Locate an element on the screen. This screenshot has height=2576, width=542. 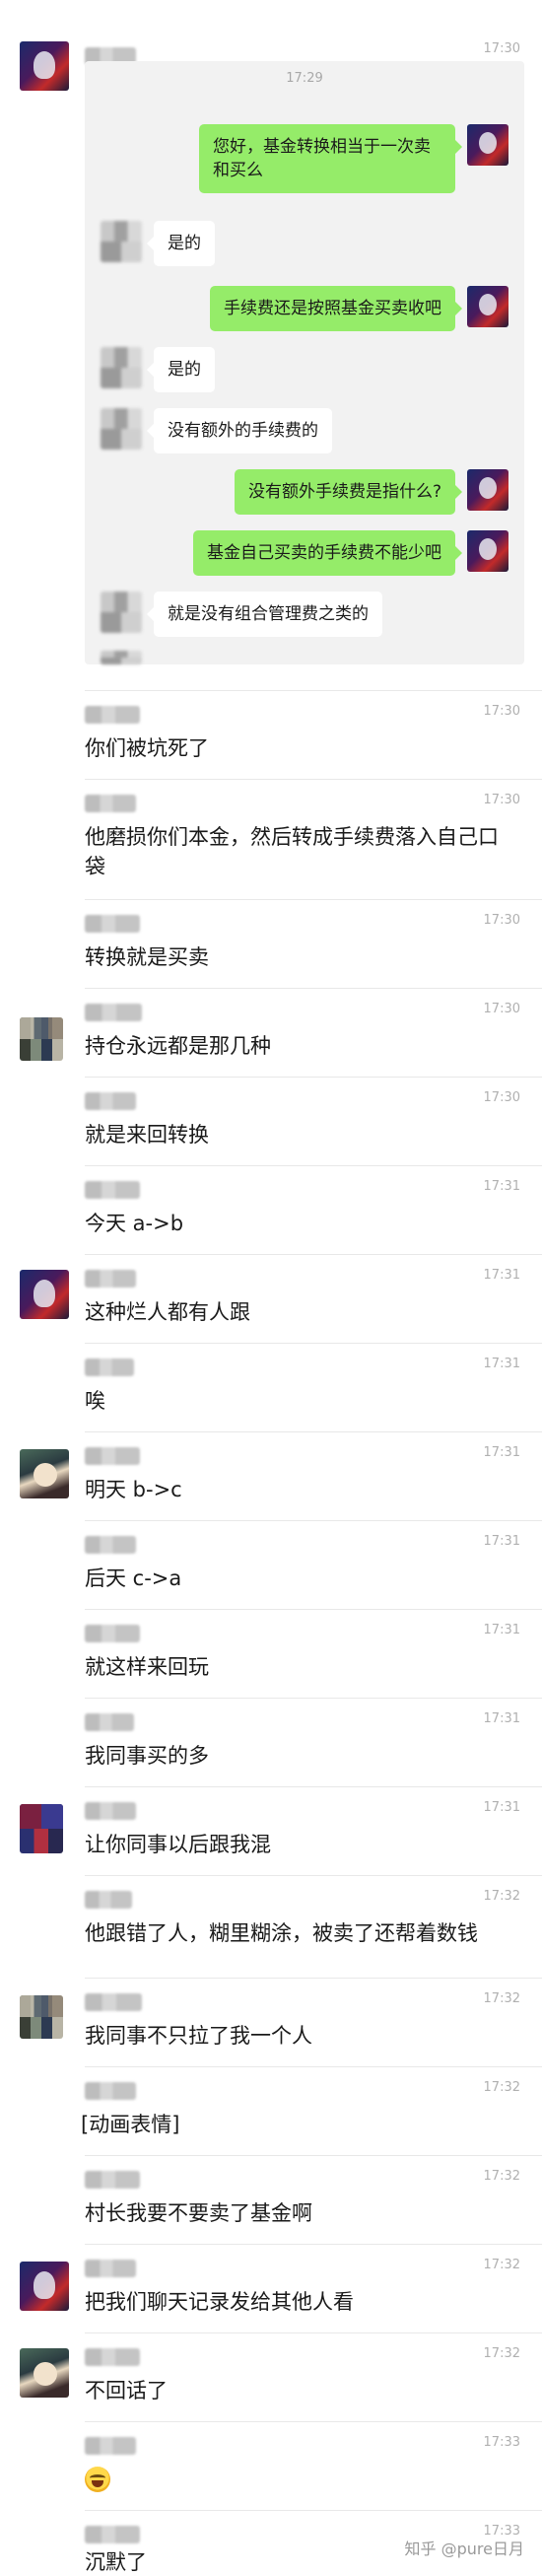
chat-bubble-received: 就是没有组合管理费之类的 is located at coordinates (264, 615).